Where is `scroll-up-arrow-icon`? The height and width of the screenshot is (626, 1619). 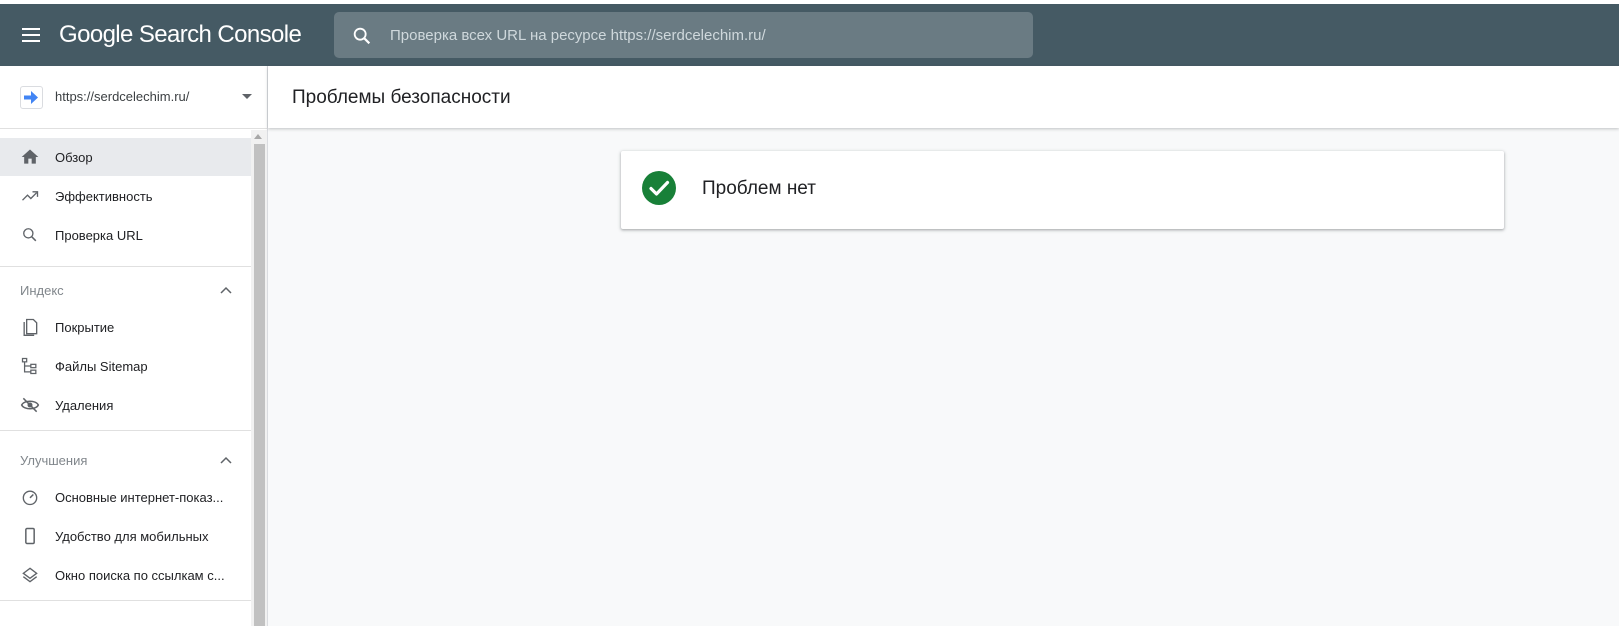
scroll-up-arrow-icon is located at coordinates (258, 136).